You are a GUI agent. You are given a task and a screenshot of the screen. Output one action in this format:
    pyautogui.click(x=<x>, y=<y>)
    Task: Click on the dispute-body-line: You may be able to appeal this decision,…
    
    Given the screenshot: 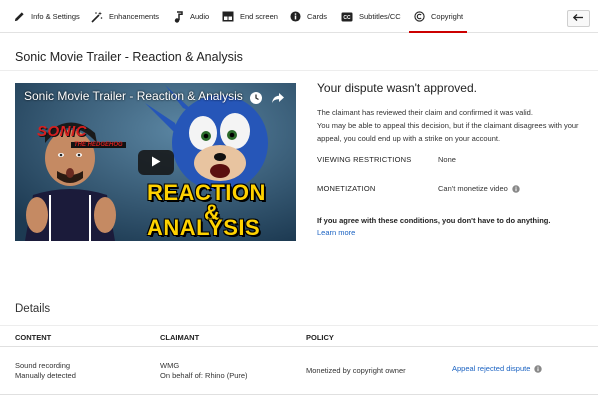 What is the action you would take?
    pyautogui.click(x=448, y=132)
    